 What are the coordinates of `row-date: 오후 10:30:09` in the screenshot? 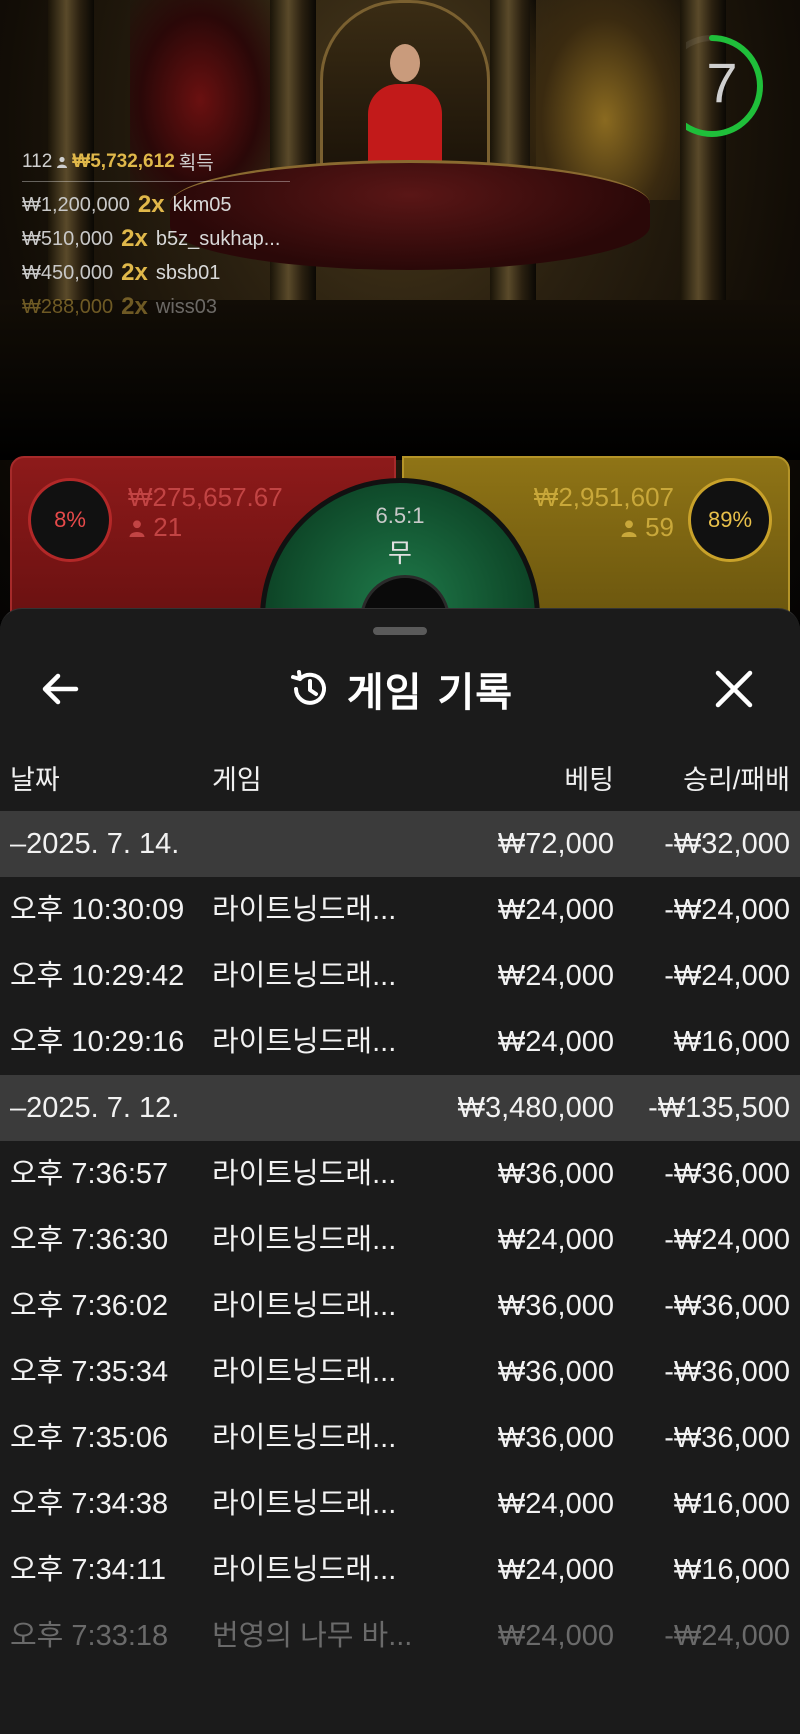 It's located at (97, 910).